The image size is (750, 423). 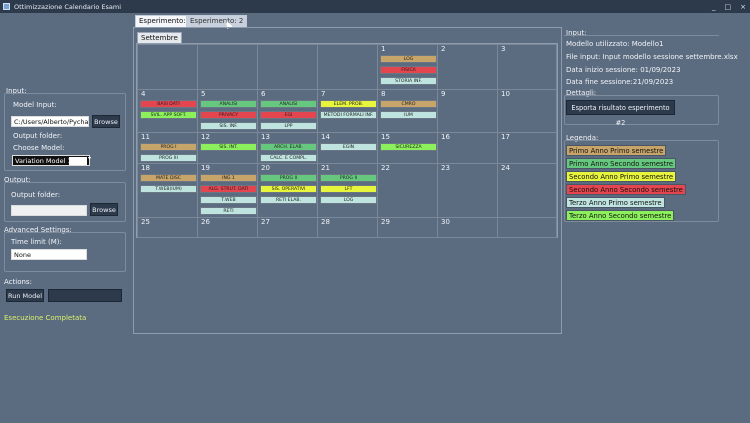 What do you see at coordinates (616, 150) in the screenshot?
I see `legend-item: Primo Anno Primo semestre` at bounding box center [616, 150].